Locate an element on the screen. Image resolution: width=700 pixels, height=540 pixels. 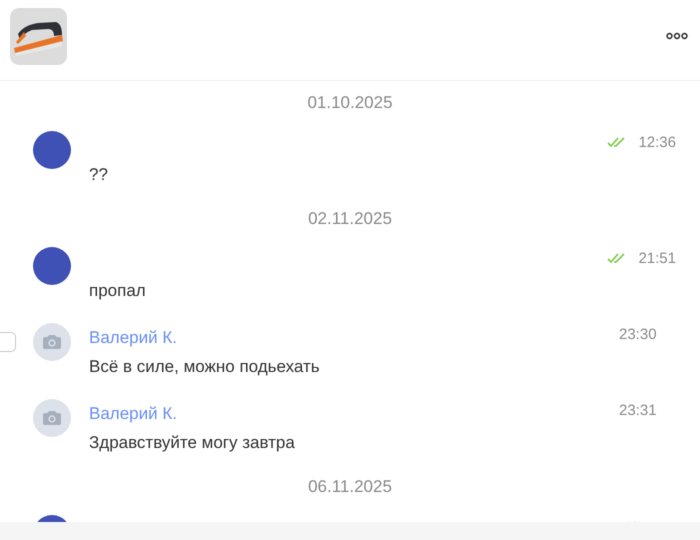
date-separator: 01.10.2025 is located at coordinates (350, 103).